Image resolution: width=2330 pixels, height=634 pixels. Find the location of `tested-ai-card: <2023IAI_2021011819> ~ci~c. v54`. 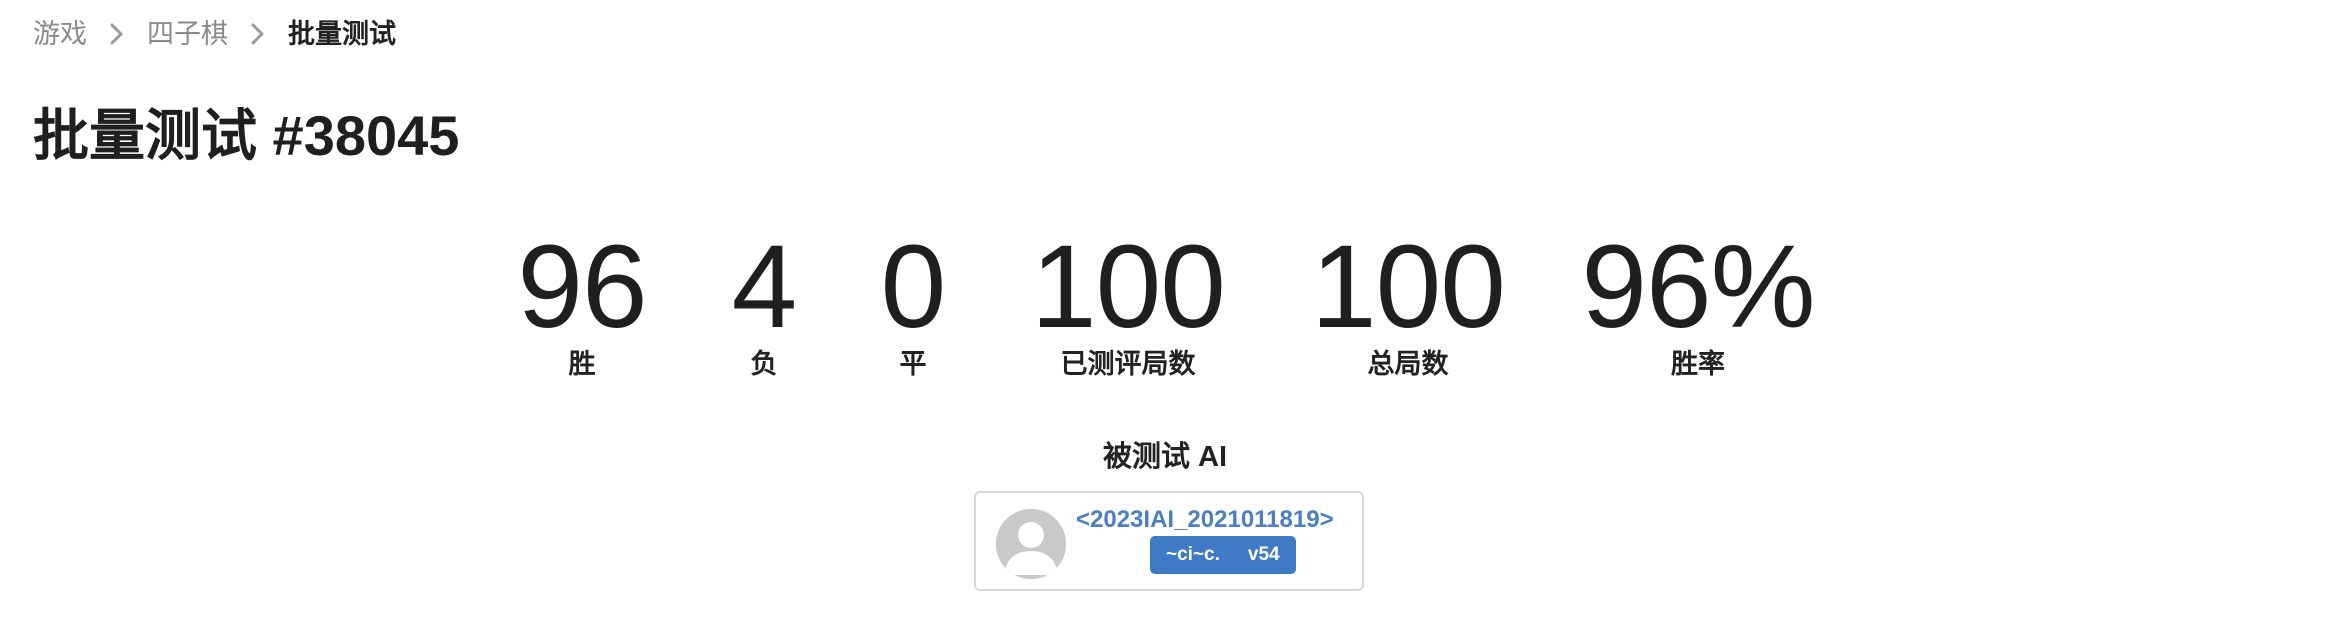

tested-ai-card: <2023IAI_2021011819> ~ci~c. v54 is located at coordinates (1169, 541).